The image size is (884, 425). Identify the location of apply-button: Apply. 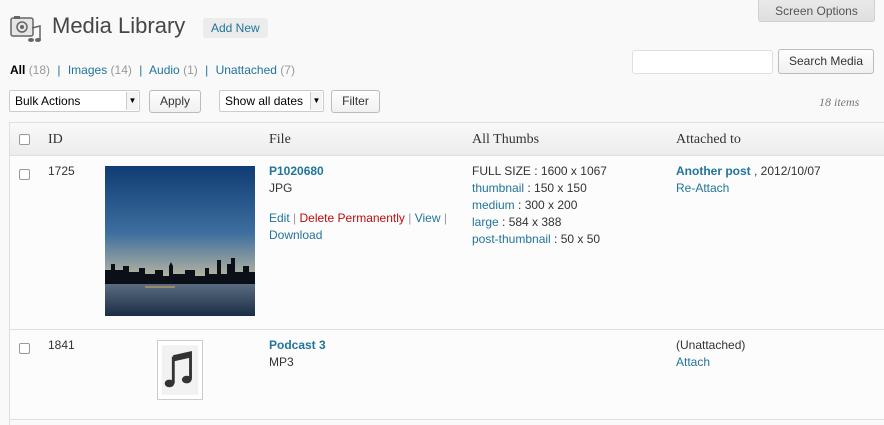
(175, 101).